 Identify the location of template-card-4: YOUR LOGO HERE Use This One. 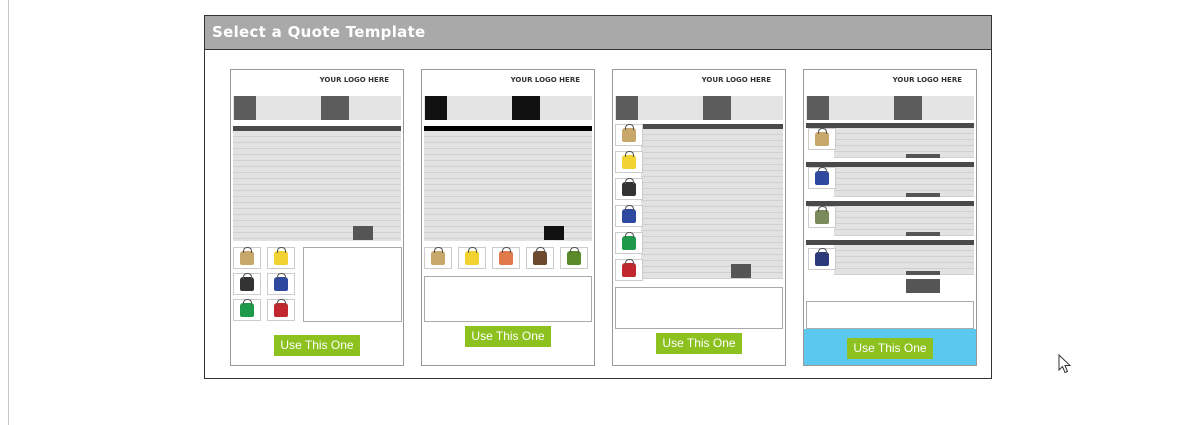
(890, 217).